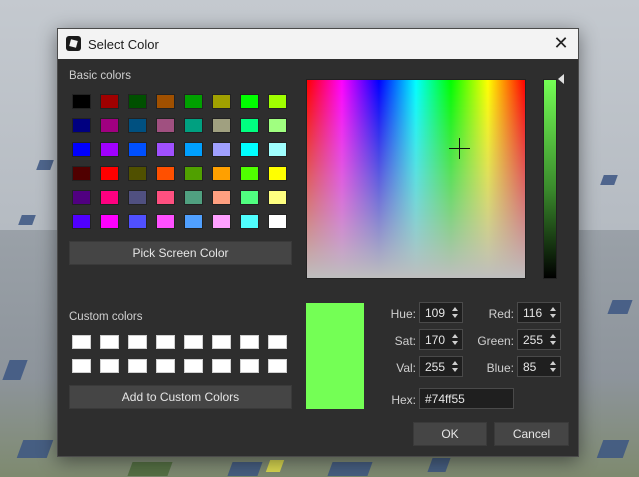 This screenshot has width=639, height=477. I want to click on blue-spinbox: 85, so click(539, 366).